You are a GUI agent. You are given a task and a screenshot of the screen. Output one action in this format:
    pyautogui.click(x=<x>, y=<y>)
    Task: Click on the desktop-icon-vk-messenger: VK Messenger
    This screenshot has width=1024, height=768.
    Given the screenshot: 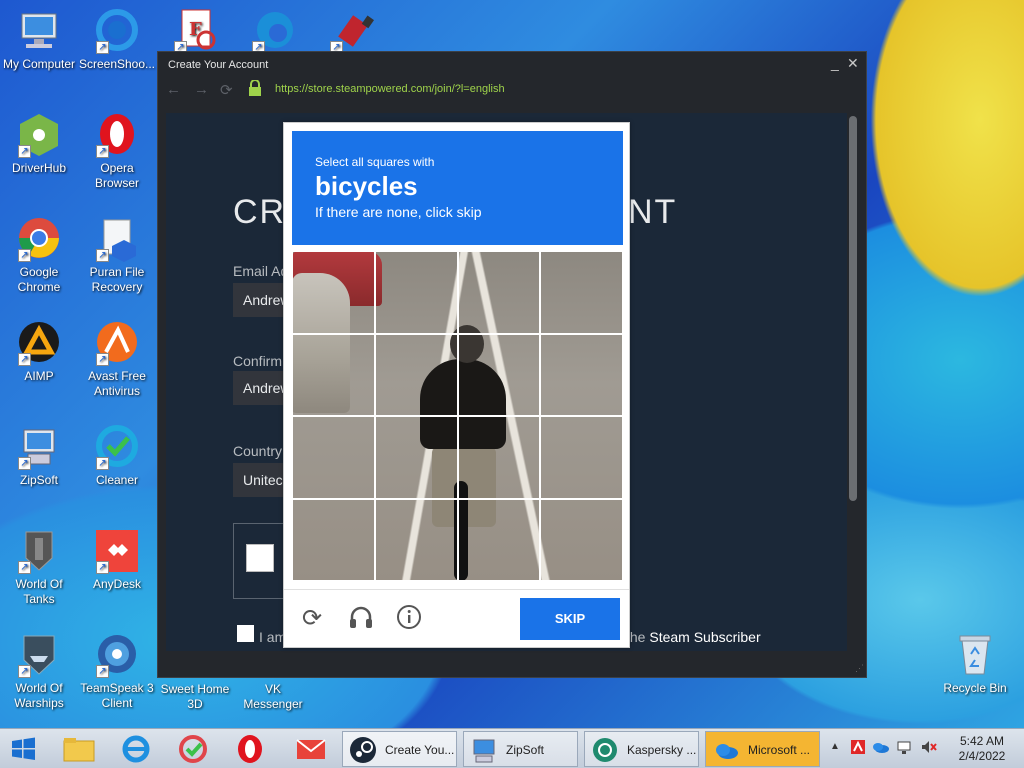 What is the action you would take?
    pyautogui.click(x=273, y=697)
    